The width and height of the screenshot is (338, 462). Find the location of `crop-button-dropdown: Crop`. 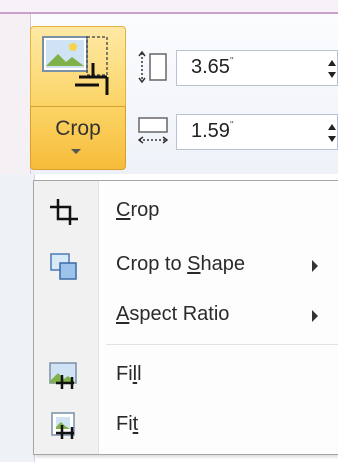

crop-button-dropdown: Crop is located at coordinates (78, 138).